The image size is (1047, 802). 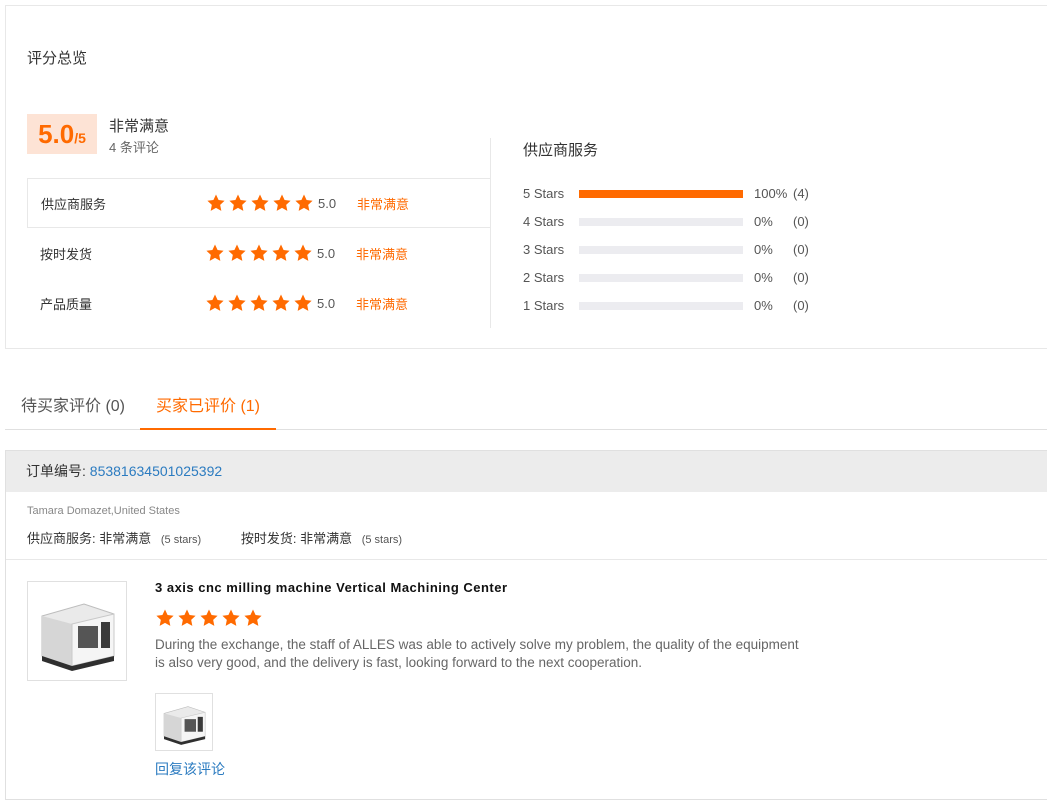 What do you see at coordinates (544, 277) in the screenshot?
I see `star-level-label: 2 Stars` at bounding box center [544, 277].